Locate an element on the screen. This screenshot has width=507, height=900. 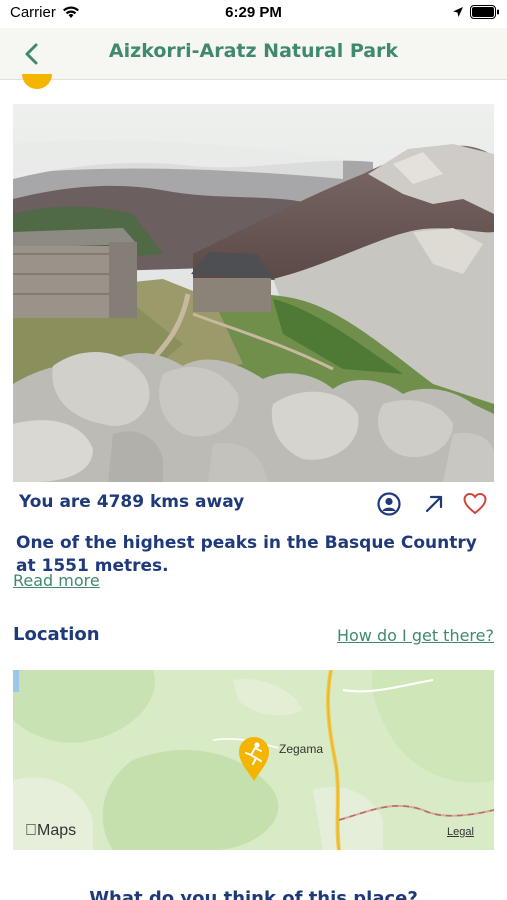
map-marker-icon is located at coordinates (254, 759).